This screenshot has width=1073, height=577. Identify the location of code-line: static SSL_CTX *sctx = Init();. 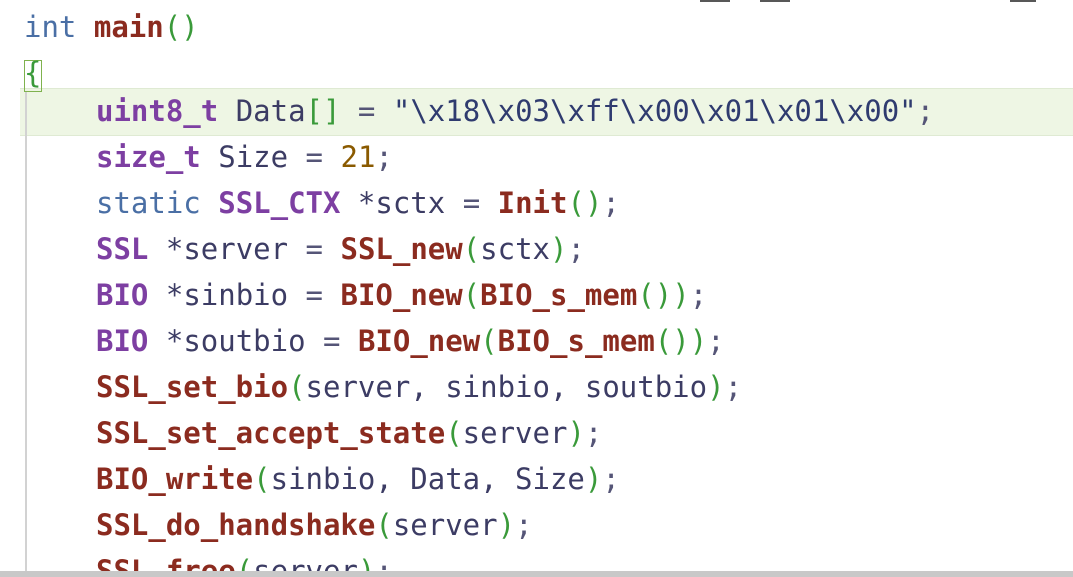
(536, 203).